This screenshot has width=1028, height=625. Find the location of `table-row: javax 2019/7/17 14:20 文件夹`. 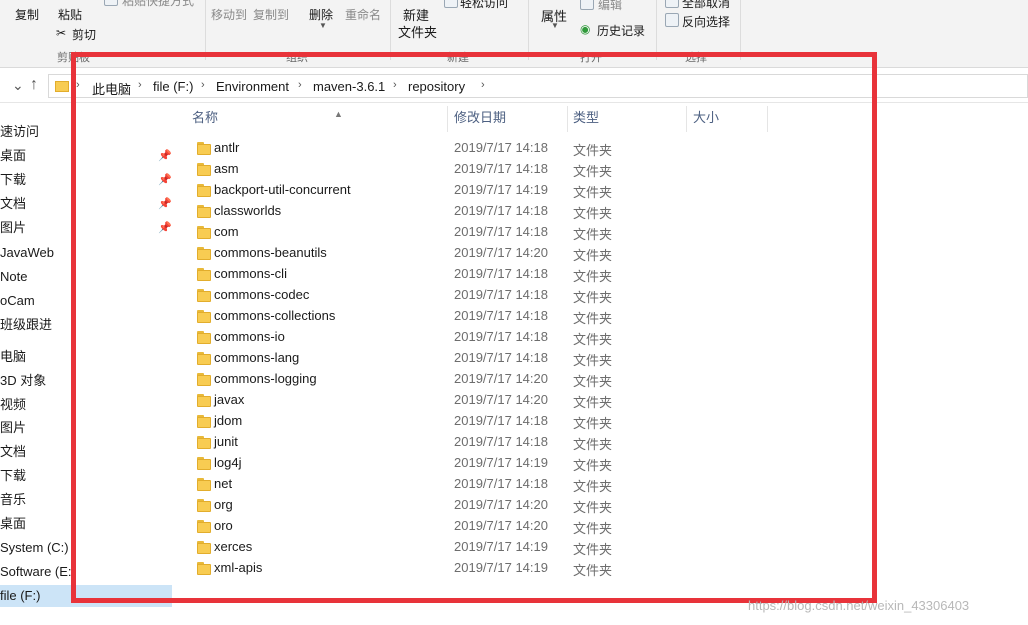

table-row: javax 2019/7/17 14:20 文件夹 is located at coordinates (490, 400).